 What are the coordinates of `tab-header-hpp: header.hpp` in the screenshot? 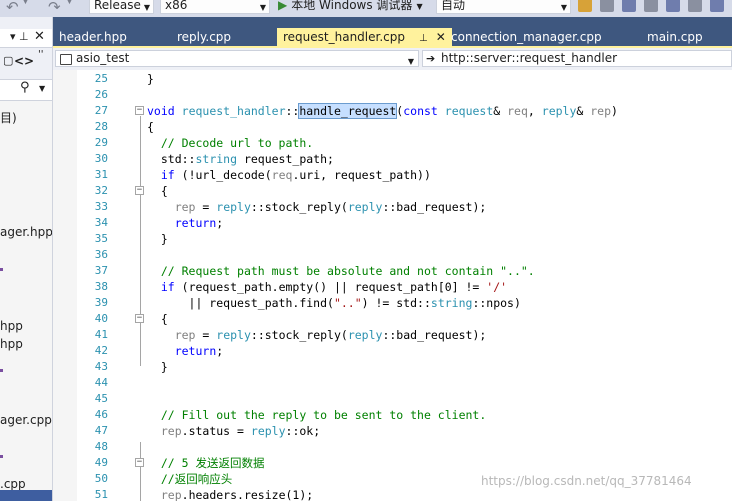 It's located at (93, 37).